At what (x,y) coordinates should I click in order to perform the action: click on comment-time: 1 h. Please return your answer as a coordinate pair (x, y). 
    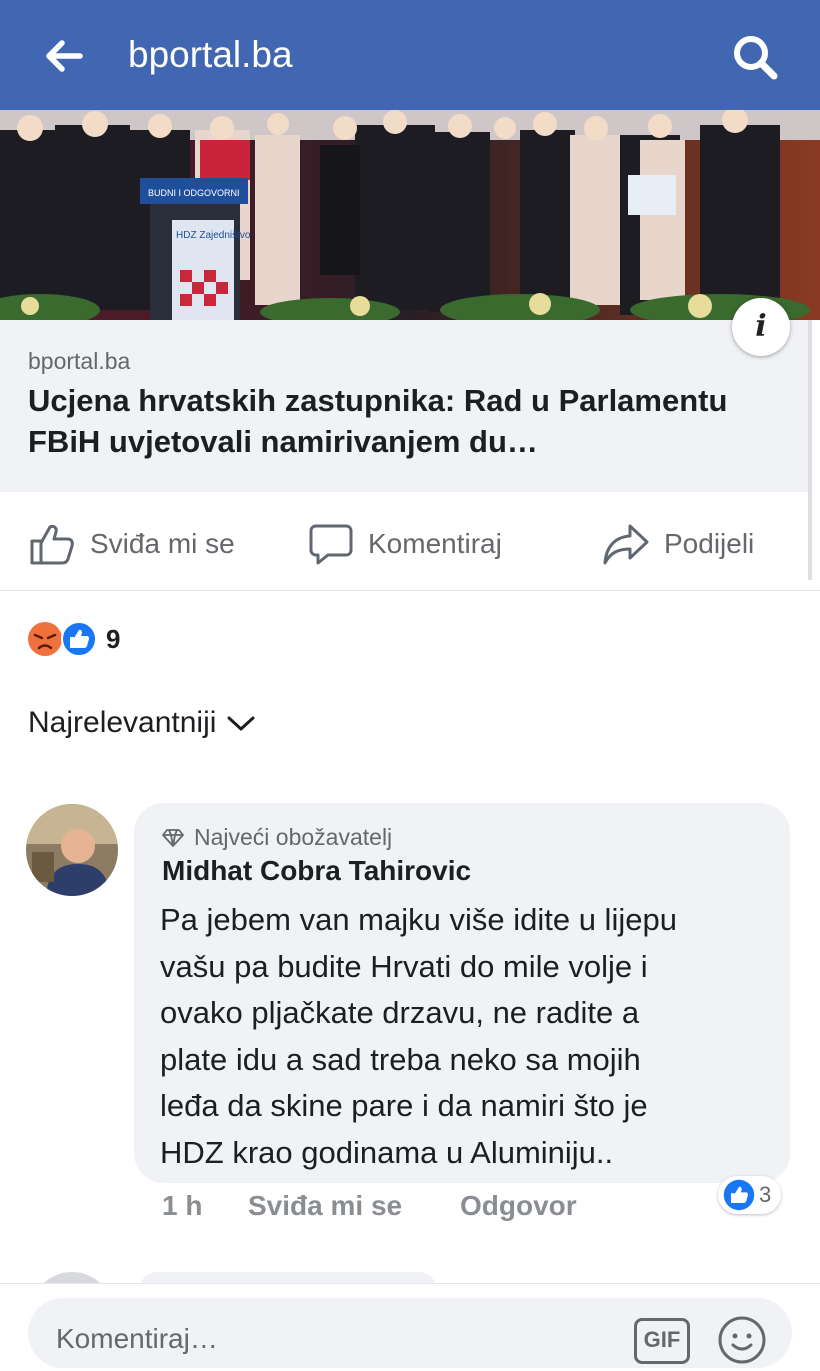
    Looking at the image, I should click on (182, 1205).